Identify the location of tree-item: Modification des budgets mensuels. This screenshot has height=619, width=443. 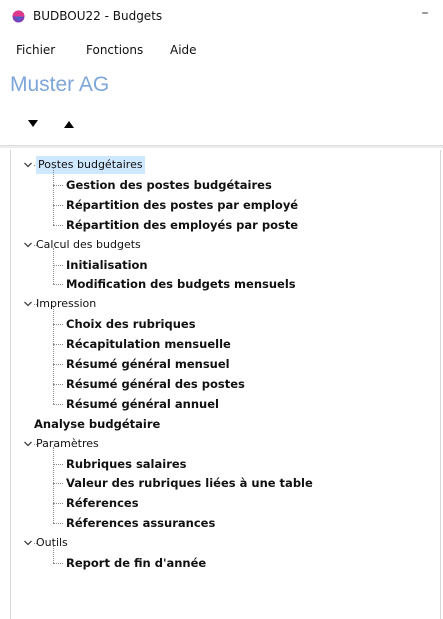
(181, 284).